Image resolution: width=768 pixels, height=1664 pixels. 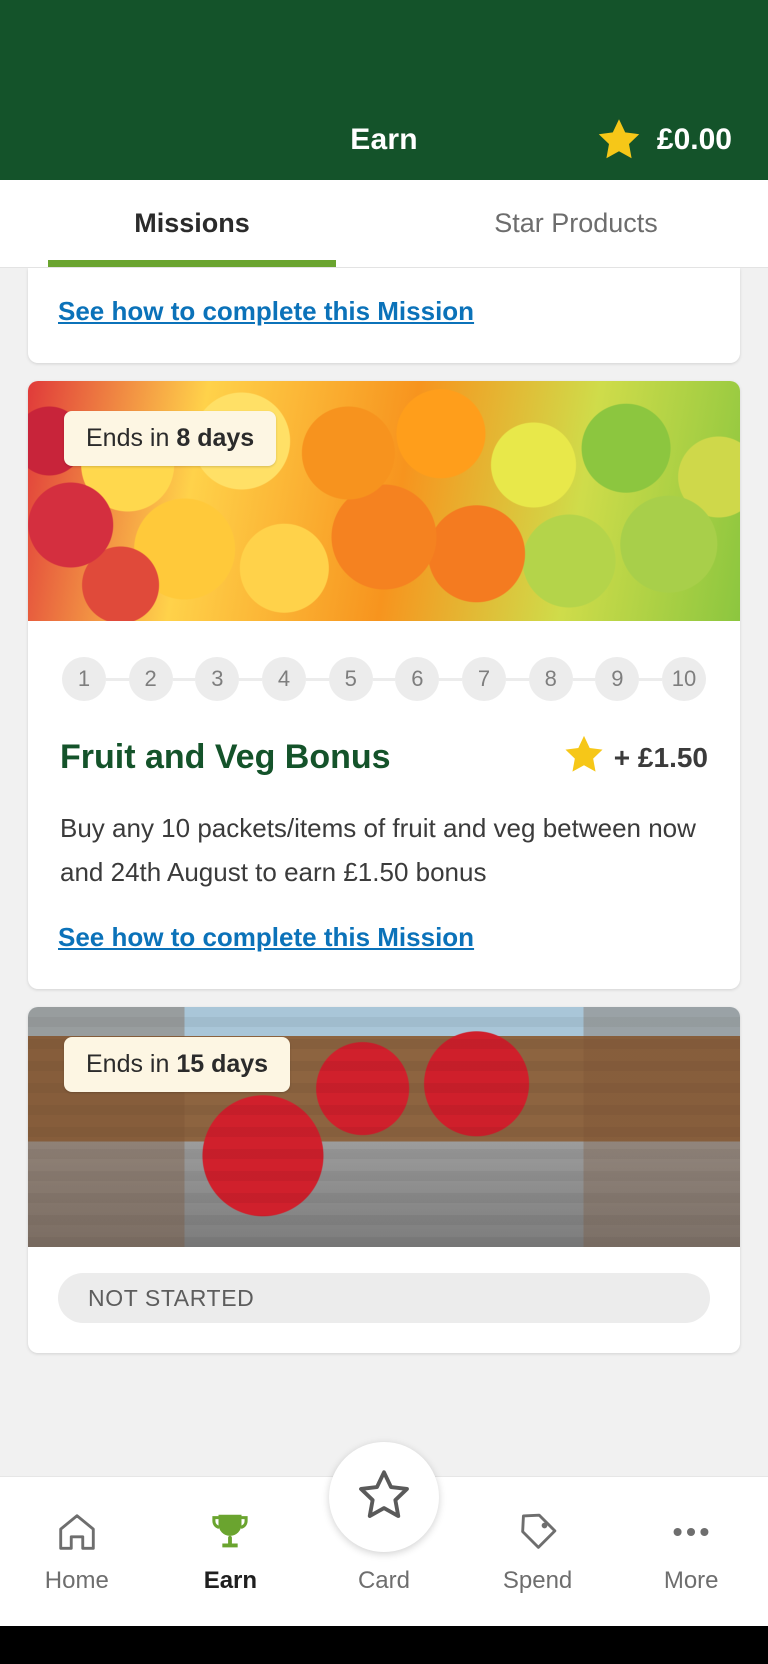 I want to click on see-how-to-complete-link: See how to complete this Mission, so click(x=384, y=941).